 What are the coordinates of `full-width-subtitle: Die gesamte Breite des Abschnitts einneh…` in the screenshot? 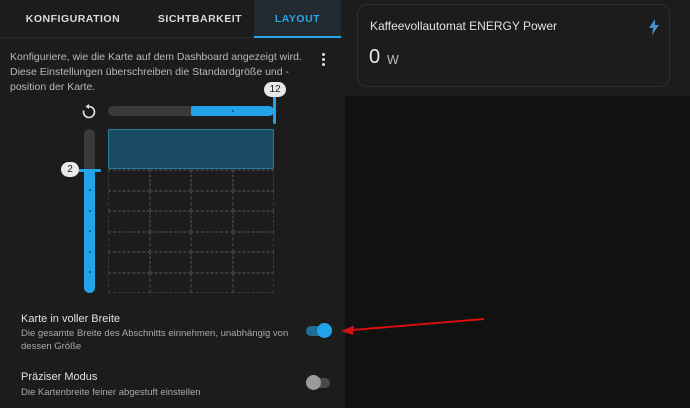 It's located at (155, 340).